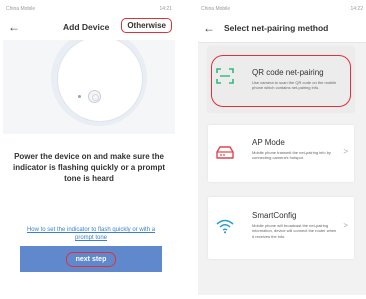 The image size is (366, 299). I want to click on otherwise-button: Otherwise, so click(146, 25).